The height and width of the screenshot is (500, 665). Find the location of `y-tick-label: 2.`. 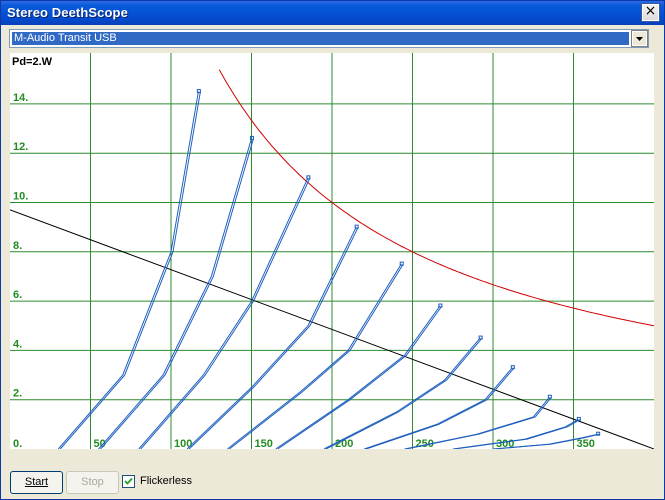

y-tick-label: 2. is located at coordinates (17, 394).